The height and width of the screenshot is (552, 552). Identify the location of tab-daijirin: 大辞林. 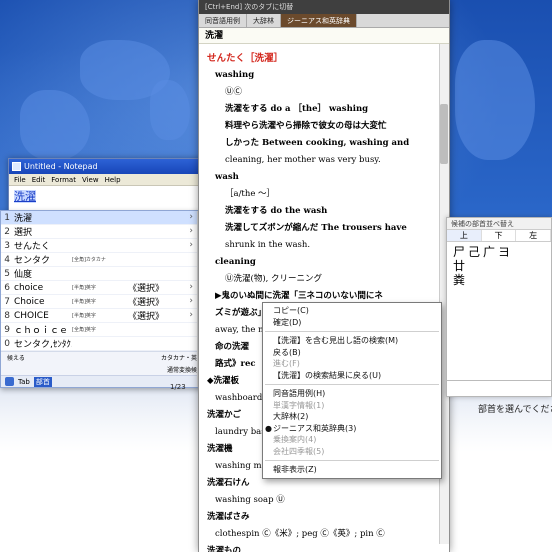
(264, 20).